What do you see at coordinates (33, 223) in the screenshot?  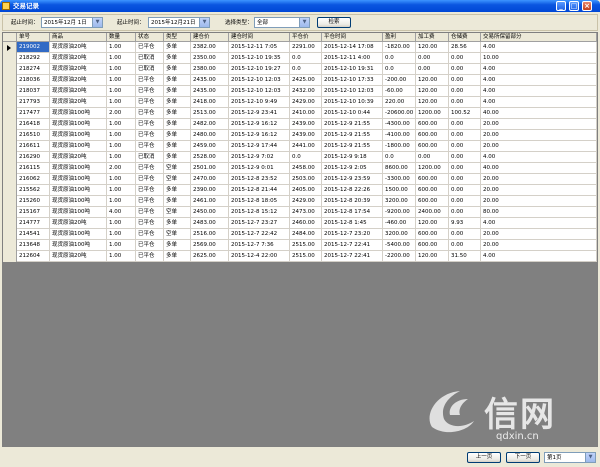 I see `table-cell: 214777` at bounding box center [33, 223].